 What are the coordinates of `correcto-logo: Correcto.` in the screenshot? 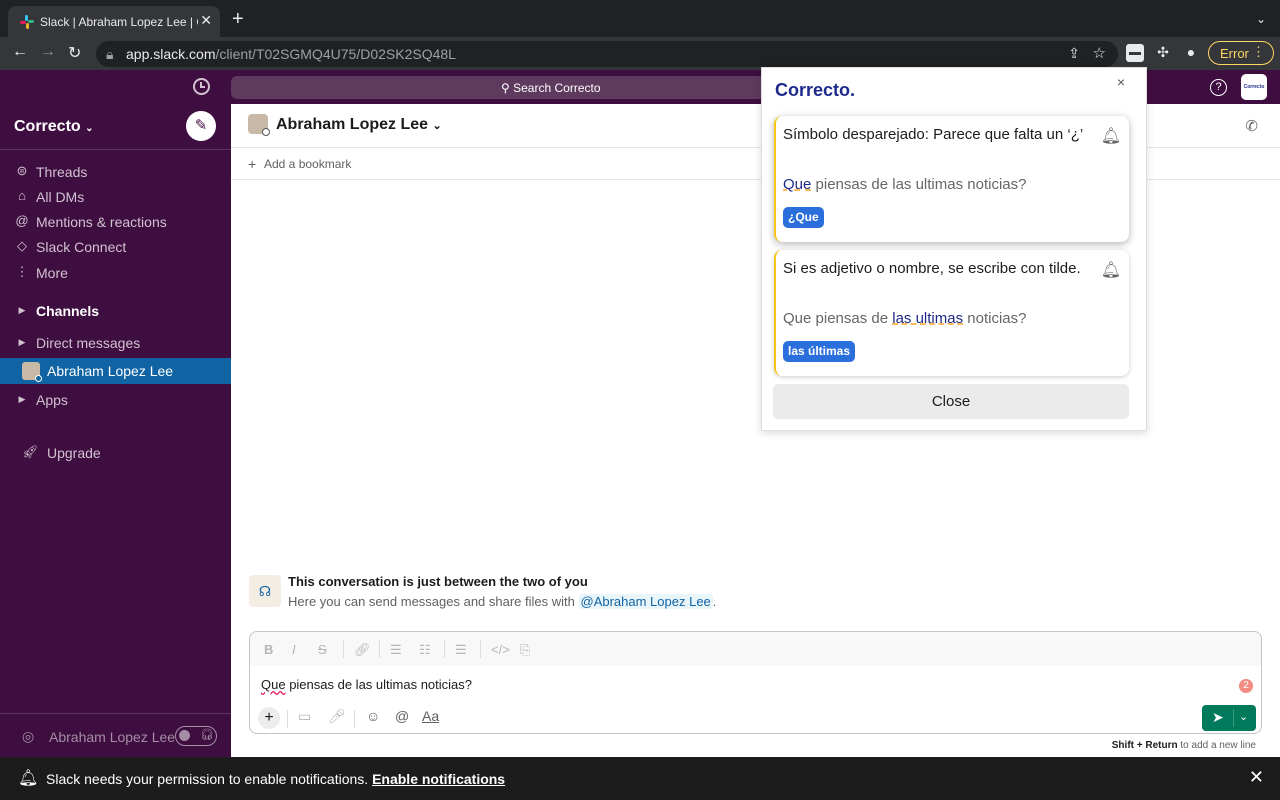 It's located at (815, 90).